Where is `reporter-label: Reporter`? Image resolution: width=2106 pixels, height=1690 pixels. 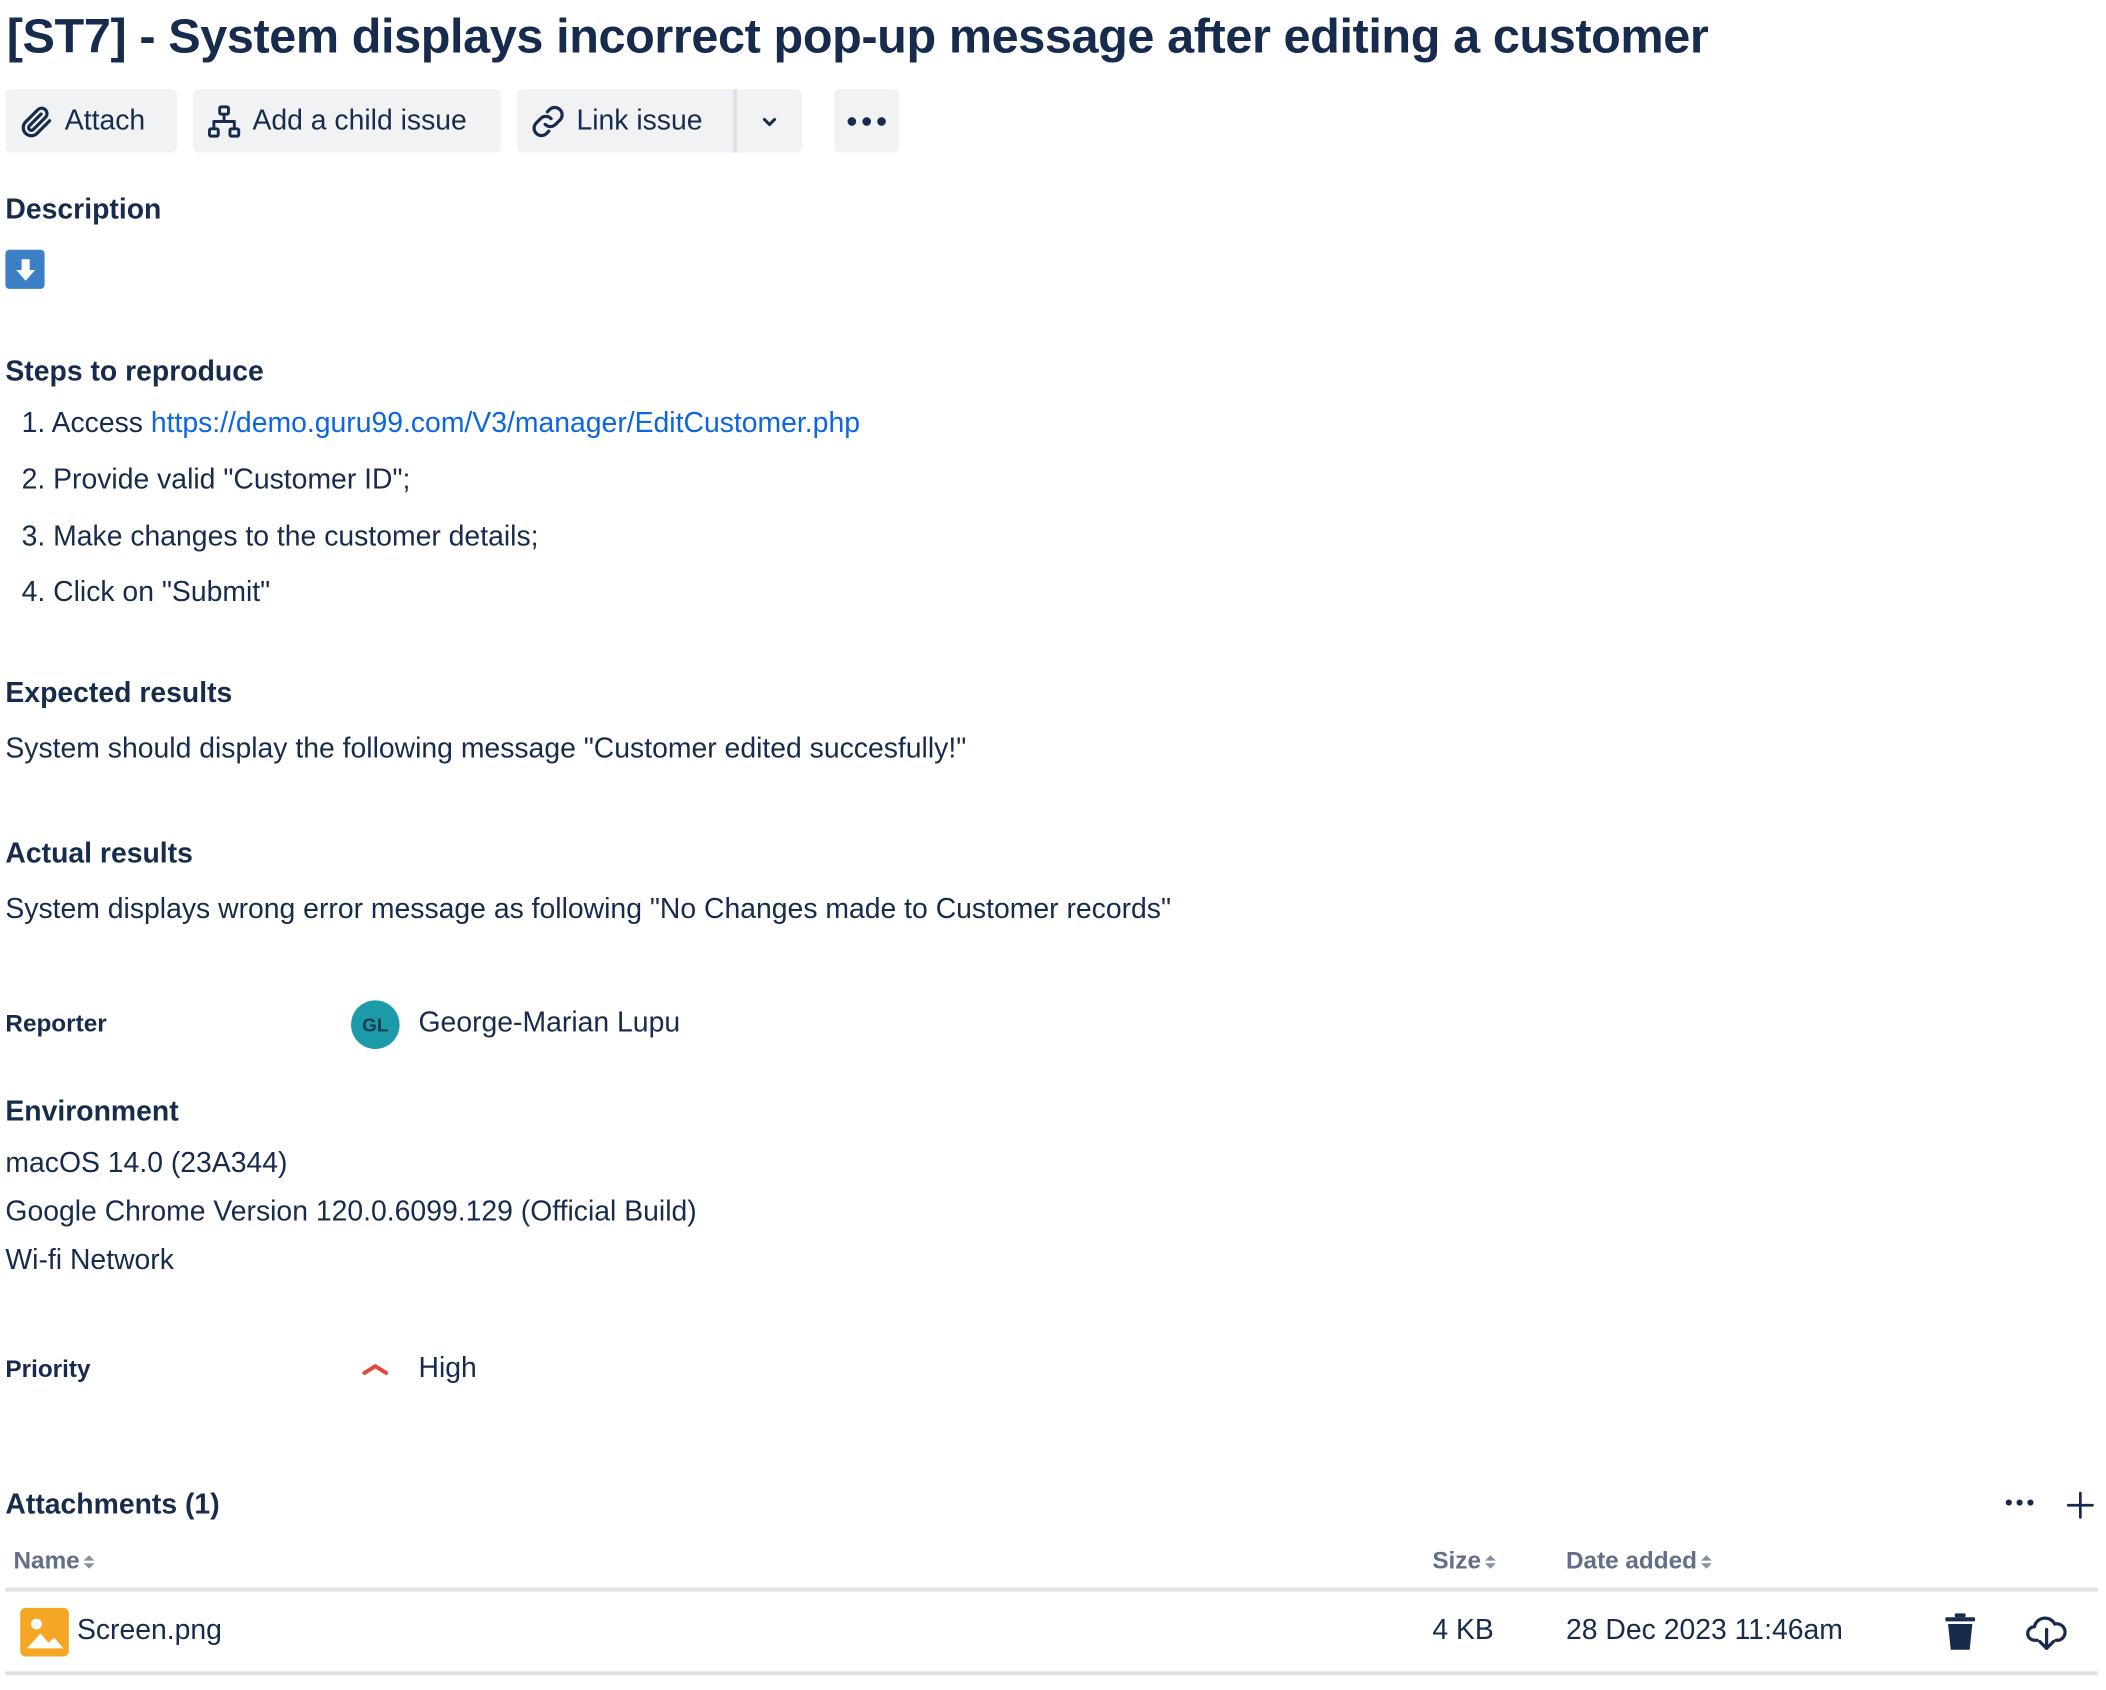
reporter-label: Reporter is located at coordinates (56, 1023).